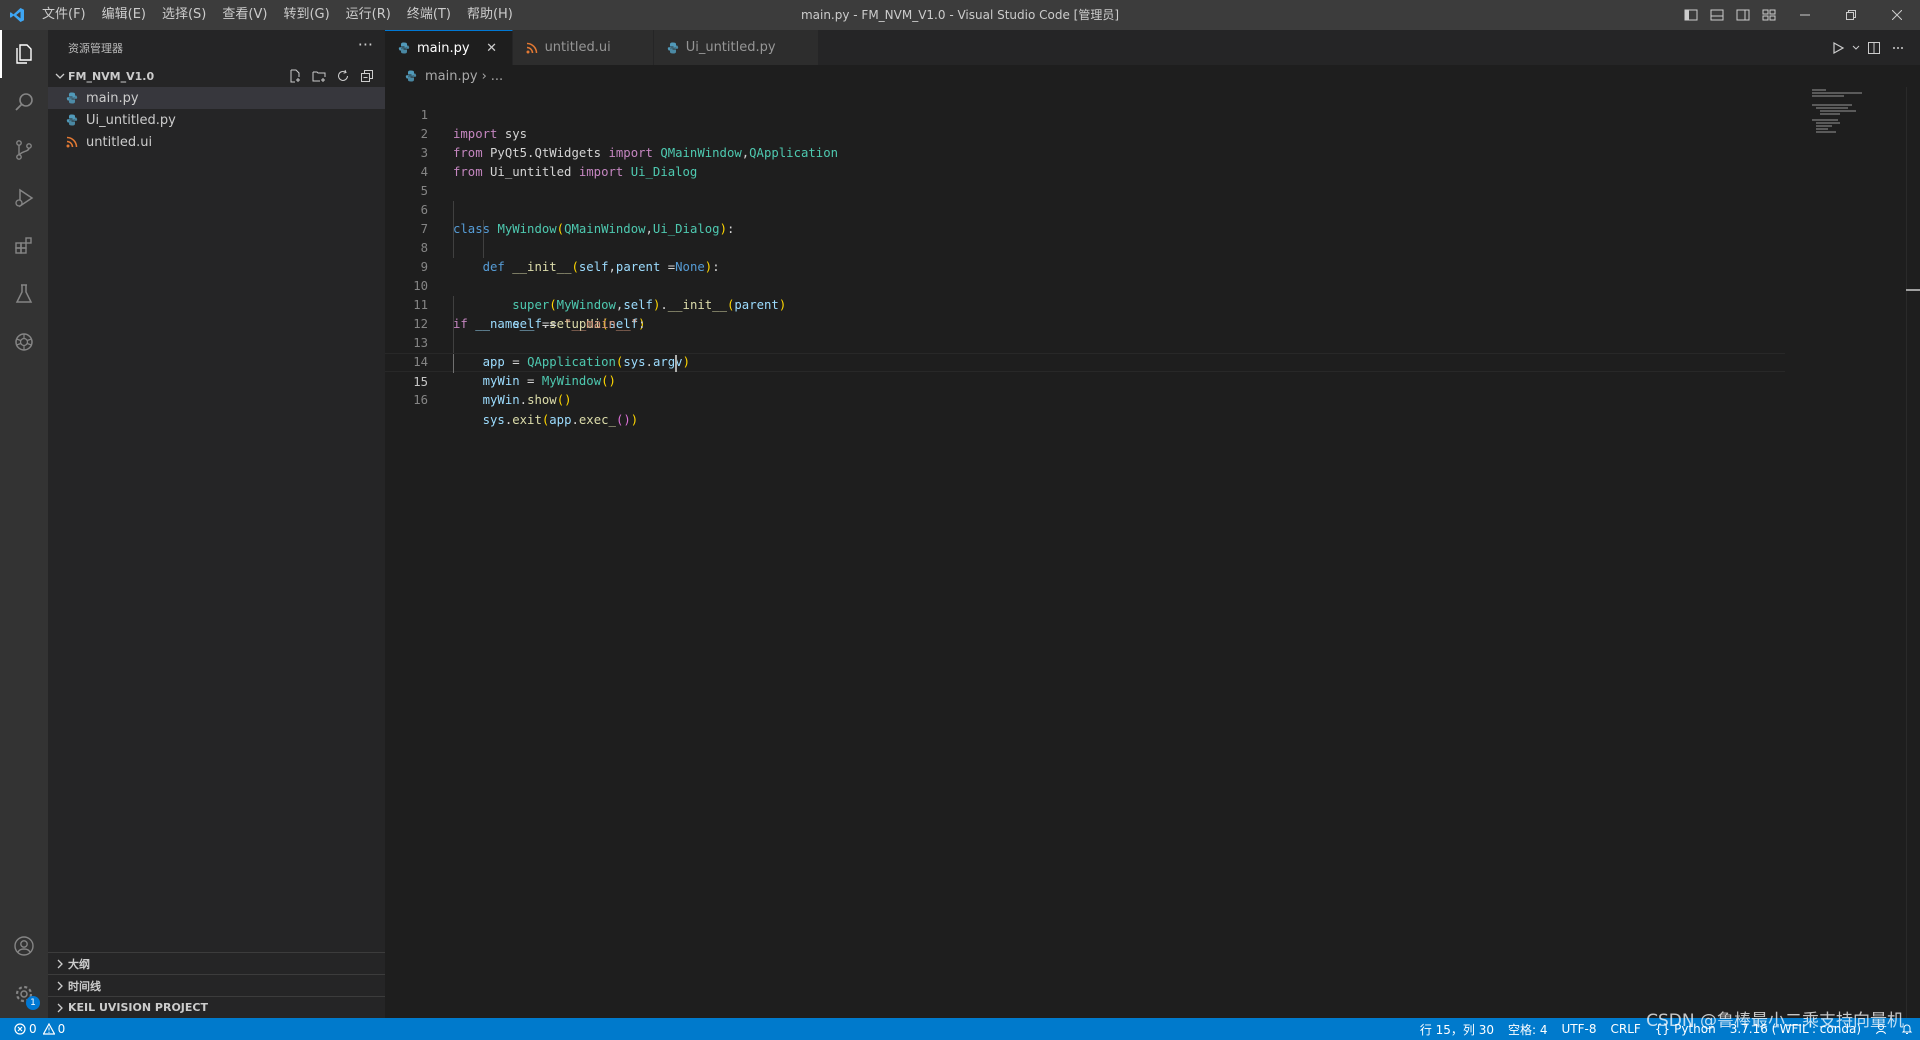 The image size is (1920, 1040). Describe the element at coordinates (24, 294) in the screenshot. I see `testing-icon` at that location.